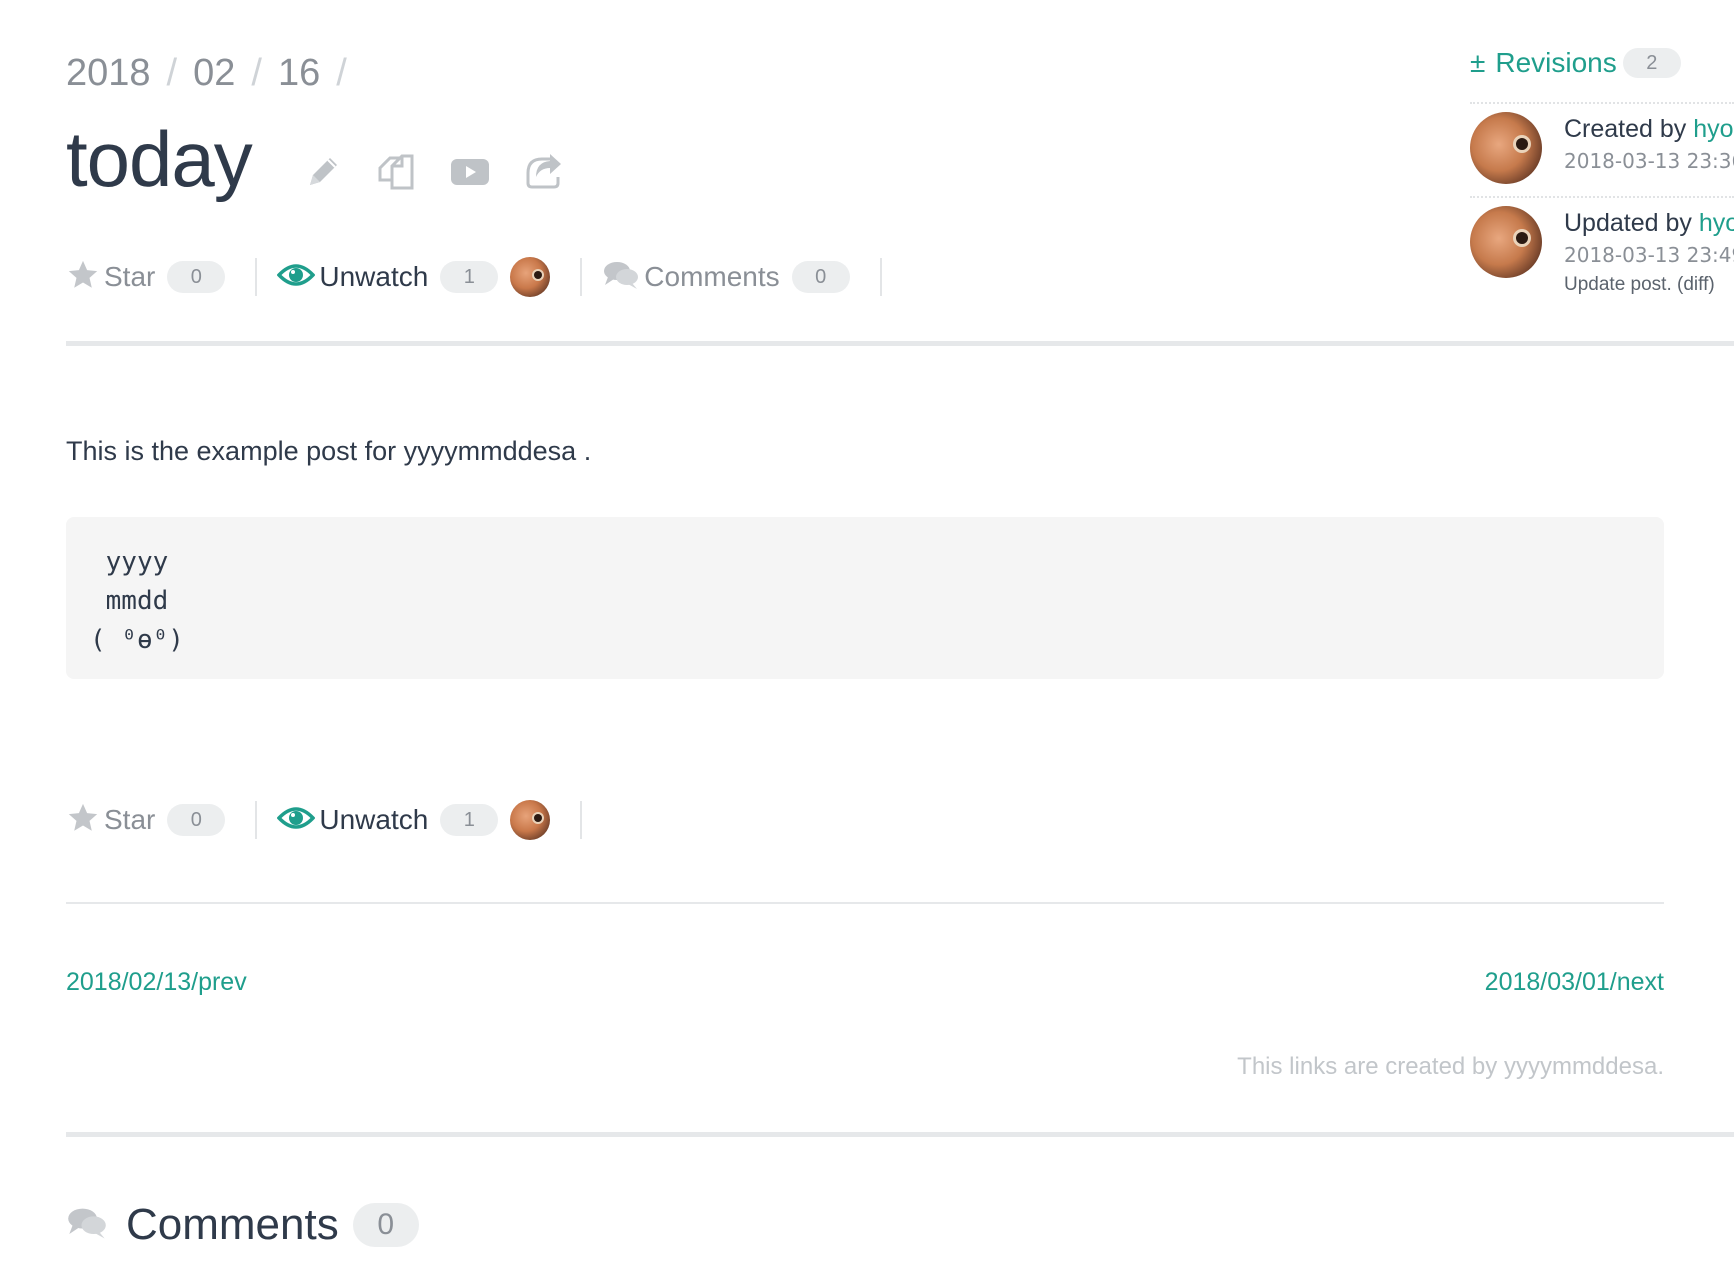  Describe the element at coordinates (385, 1225) in the screenshot. I see `comments-heading-count: 0` at that location.